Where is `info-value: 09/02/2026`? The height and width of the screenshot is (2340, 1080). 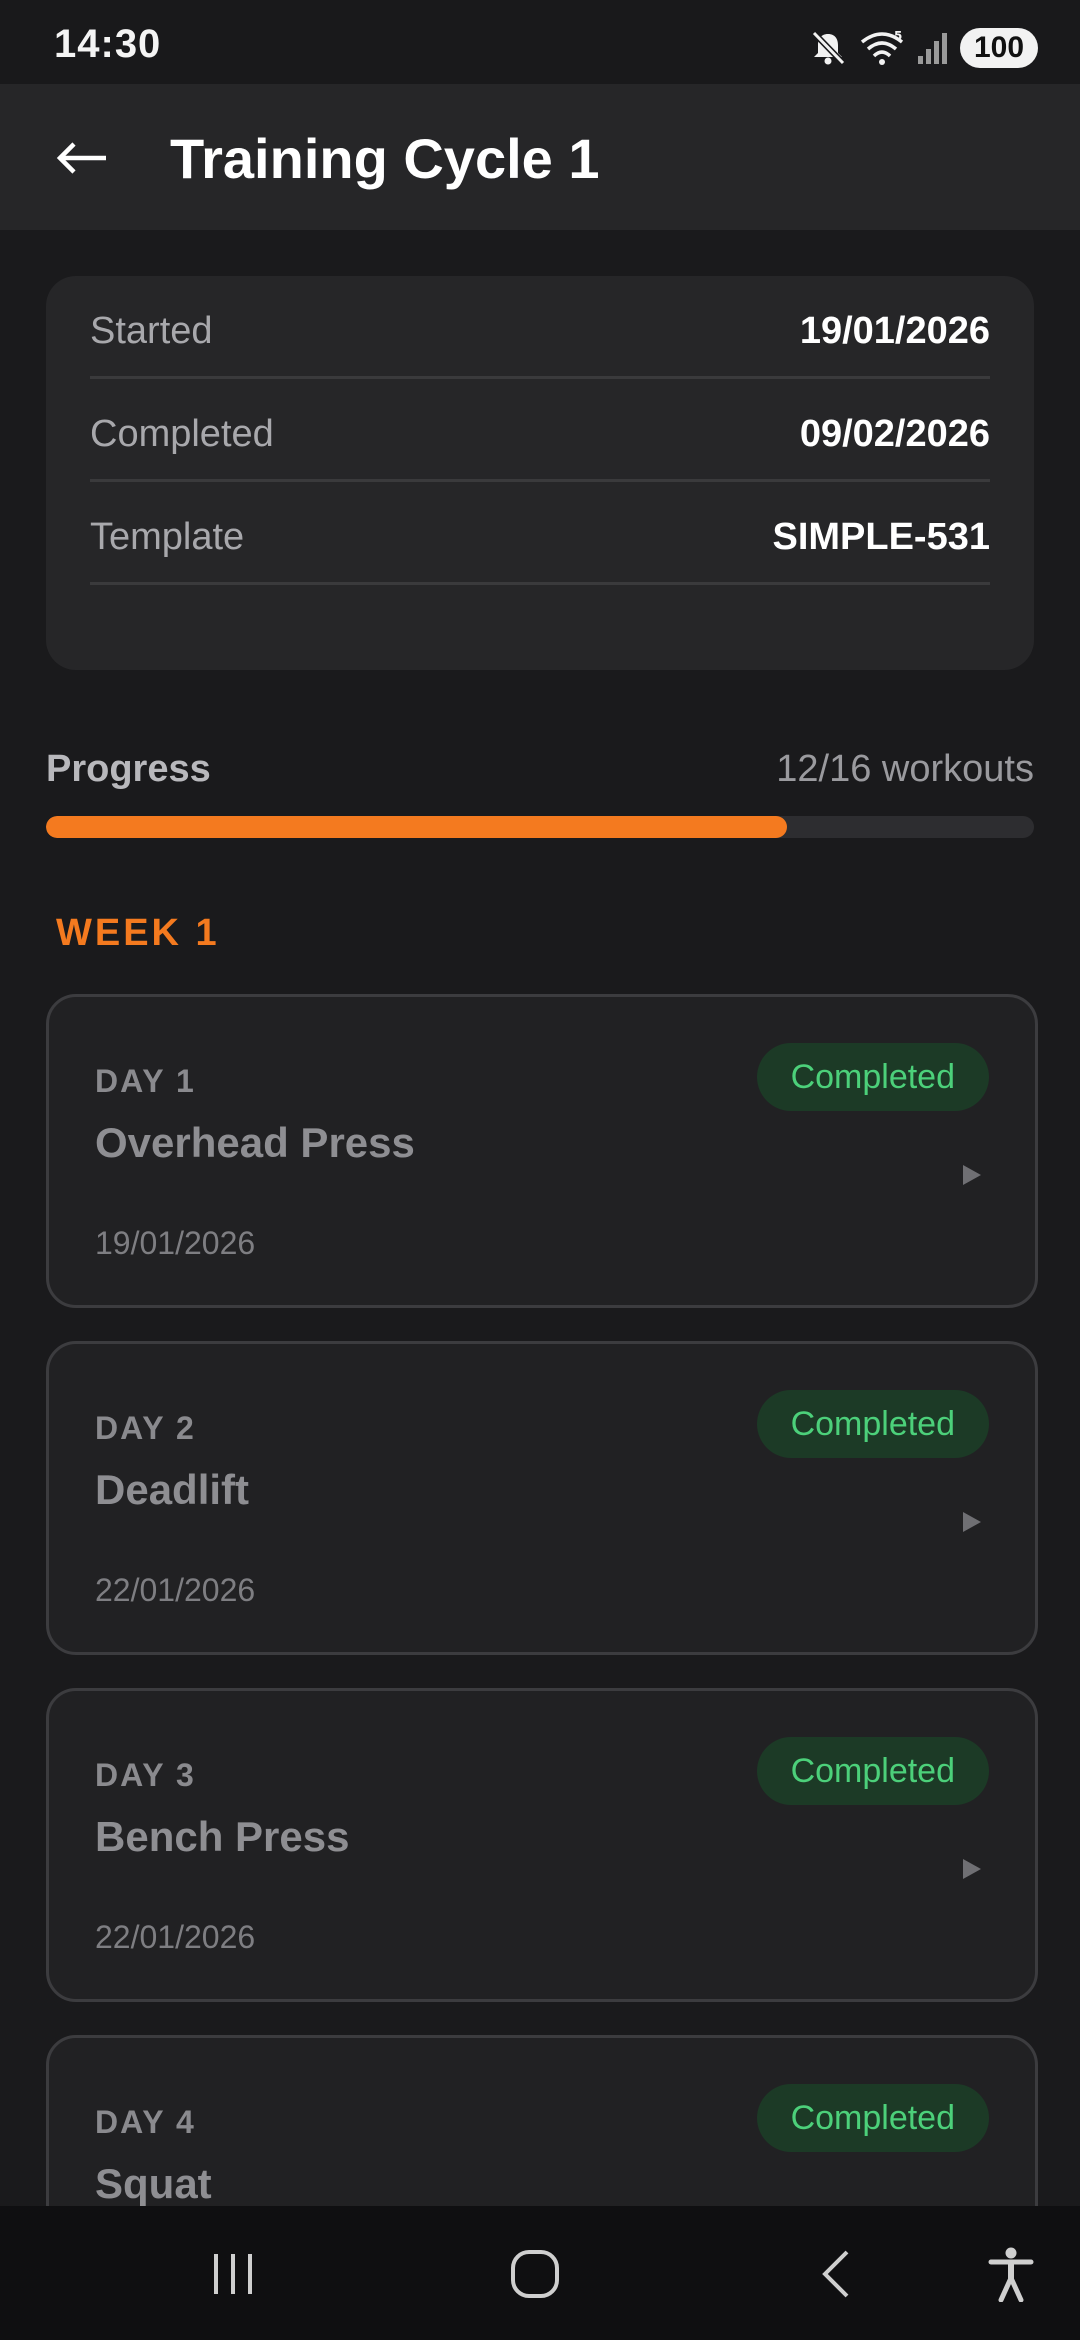 info-value: 09/02/2026 is located at coordinates (894, 434).